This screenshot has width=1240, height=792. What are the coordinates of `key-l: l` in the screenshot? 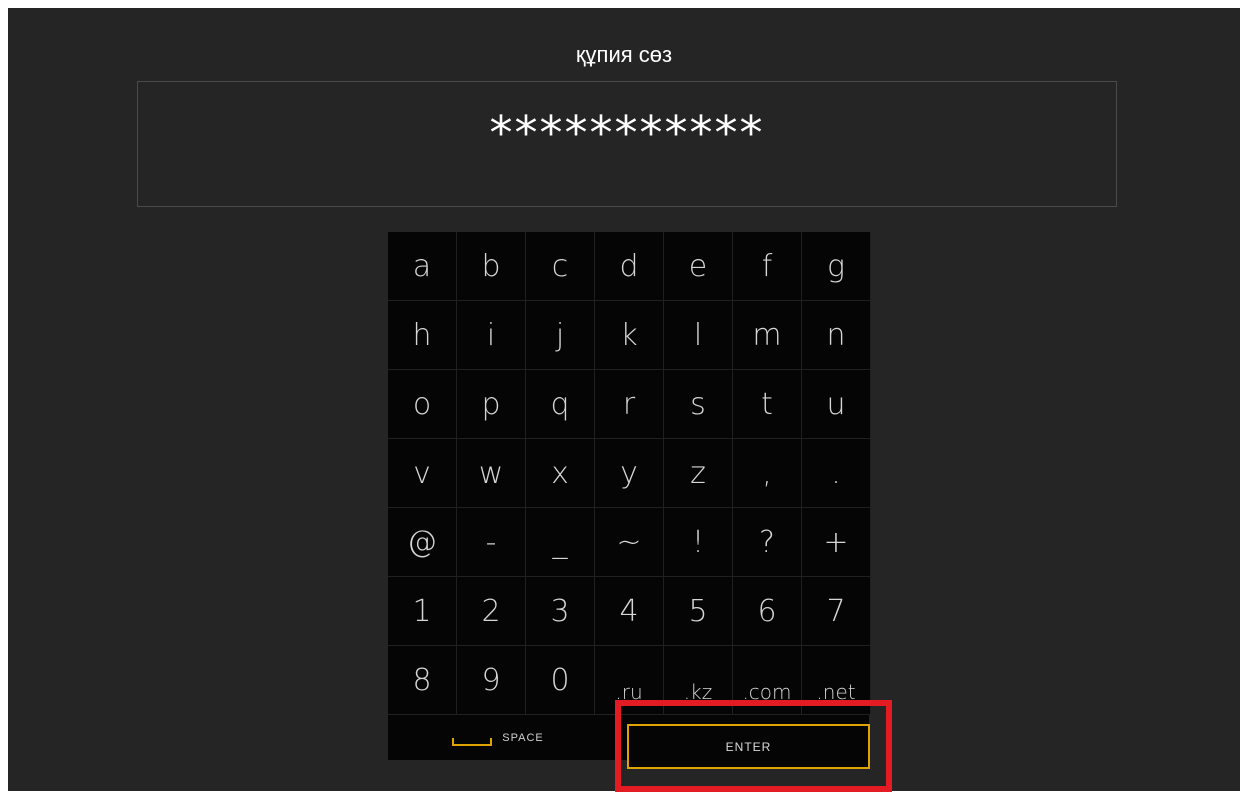 It's located at (698, 335).